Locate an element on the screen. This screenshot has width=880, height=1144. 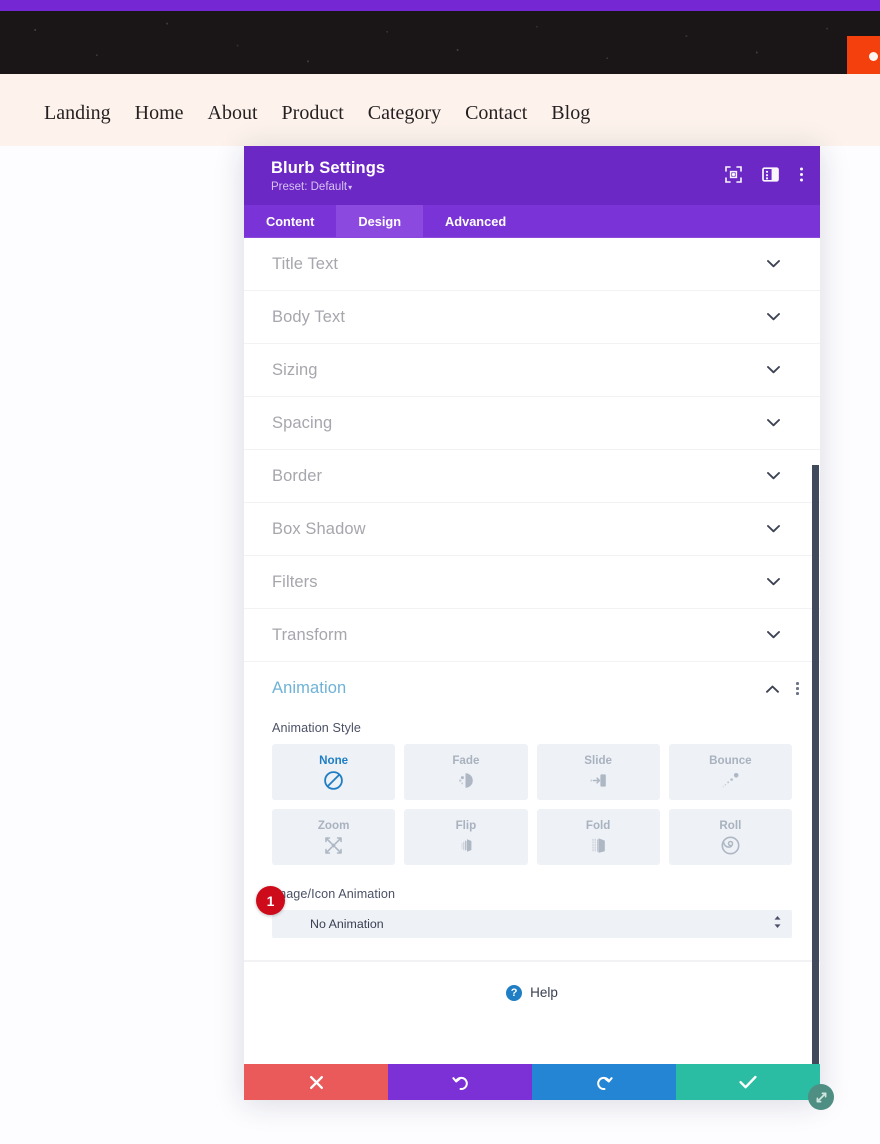
help-label: Help is located at coordinates (544, 992).